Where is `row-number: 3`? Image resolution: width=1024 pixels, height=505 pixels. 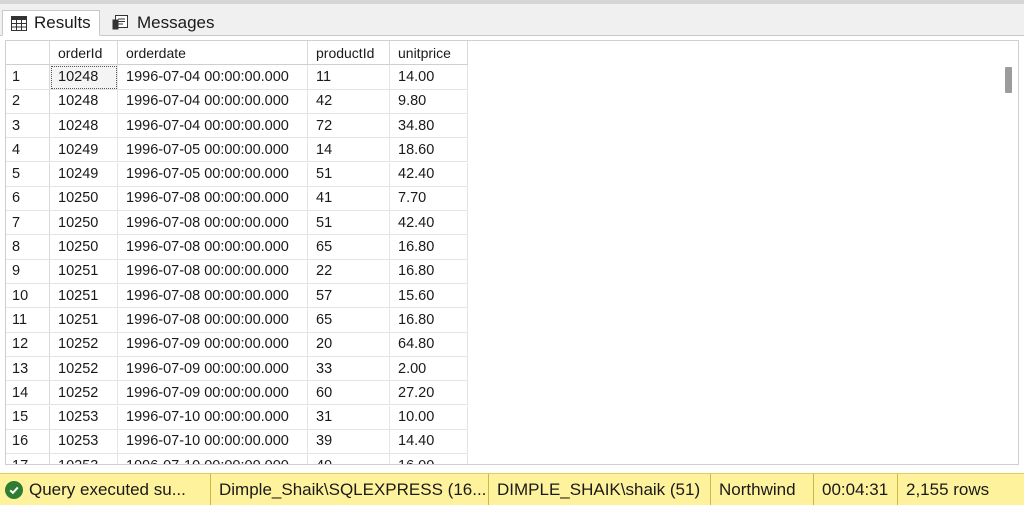 row-number: 3 is located at coordinates (28, 126).